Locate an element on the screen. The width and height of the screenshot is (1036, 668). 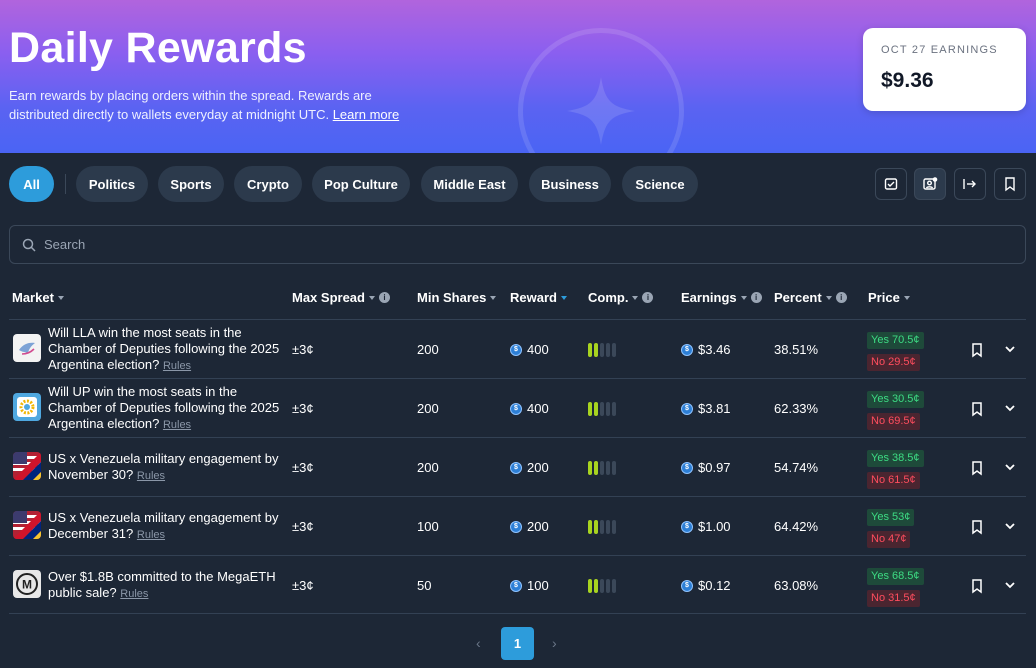
page-title: Daily Rewards is located at coordinates (158, 48).